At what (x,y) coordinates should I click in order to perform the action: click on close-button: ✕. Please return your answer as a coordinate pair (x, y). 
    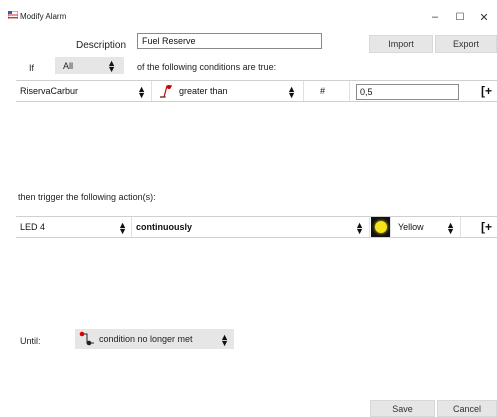
    Looking at the image, I should click on (484, 17).